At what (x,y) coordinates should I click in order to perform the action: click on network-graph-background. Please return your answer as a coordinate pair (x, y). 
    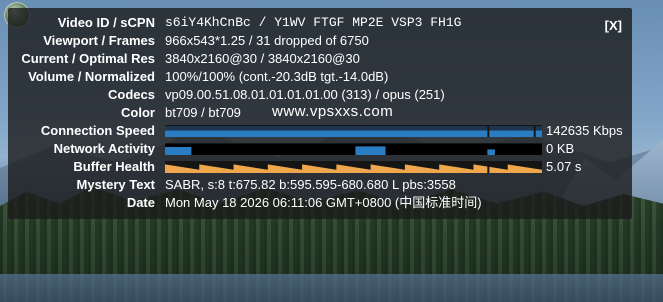
    Looking at the image, I should click on (353, 149).